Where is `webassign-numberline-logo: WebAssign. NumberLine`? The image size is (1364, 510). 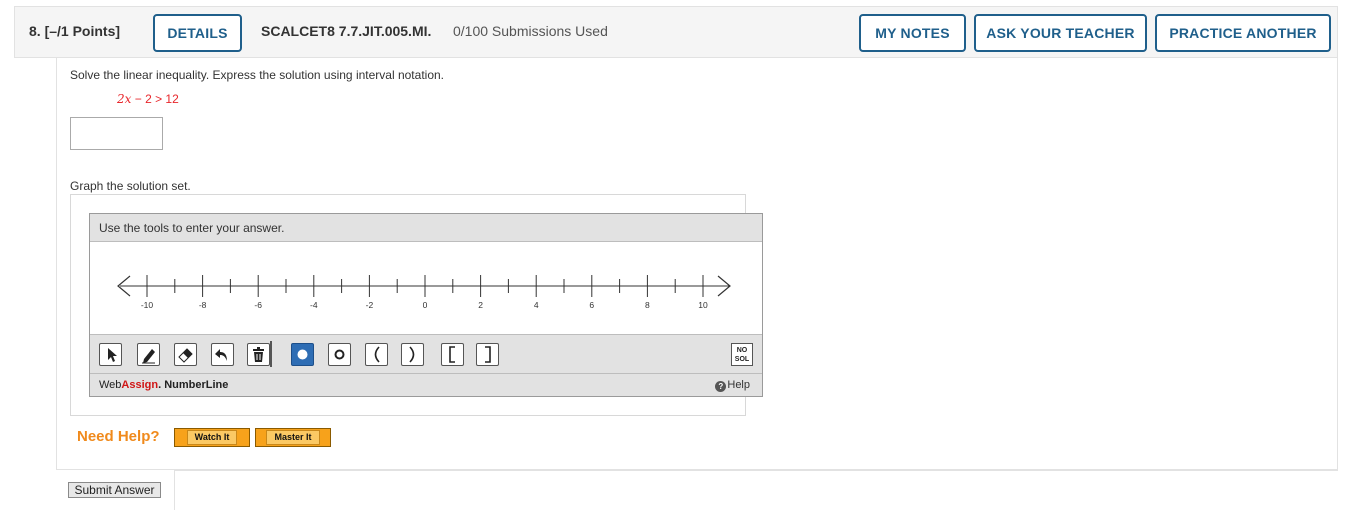 webassign-numberline-logo: WebAssign. NumberLine is located at coordinates (164, 385).